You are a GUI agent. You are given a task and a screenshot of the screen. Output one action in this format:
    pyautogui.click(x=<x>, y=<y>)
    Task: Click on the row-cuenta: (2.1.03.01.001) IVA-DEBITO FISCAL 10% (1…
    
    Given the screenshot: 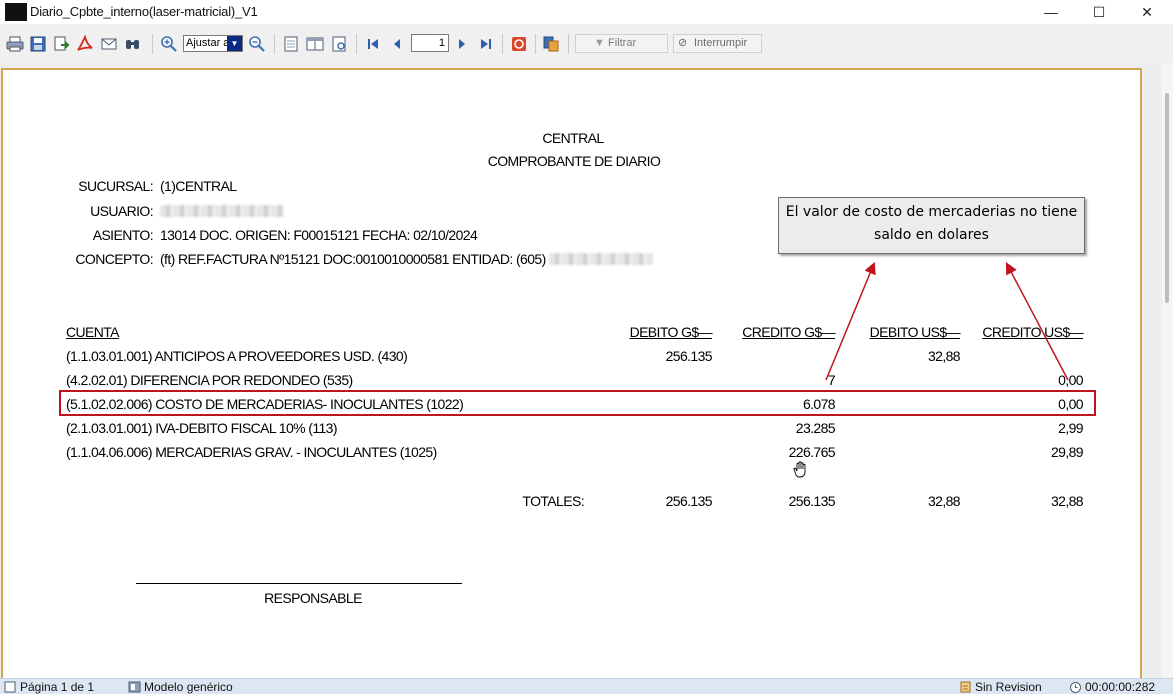 What is the action you would take?
    pyautogui.click(x=202, y=428)
    